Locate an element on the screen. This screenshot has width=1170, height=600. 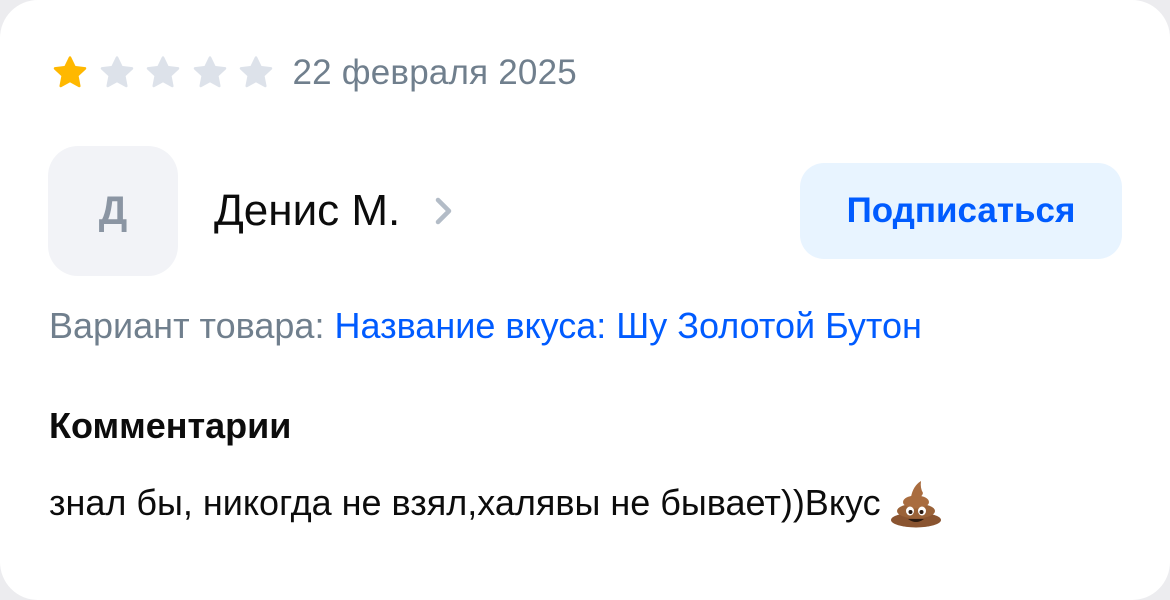
rating-row: 22 февраля 2025 is located at coordinates (314, 73).